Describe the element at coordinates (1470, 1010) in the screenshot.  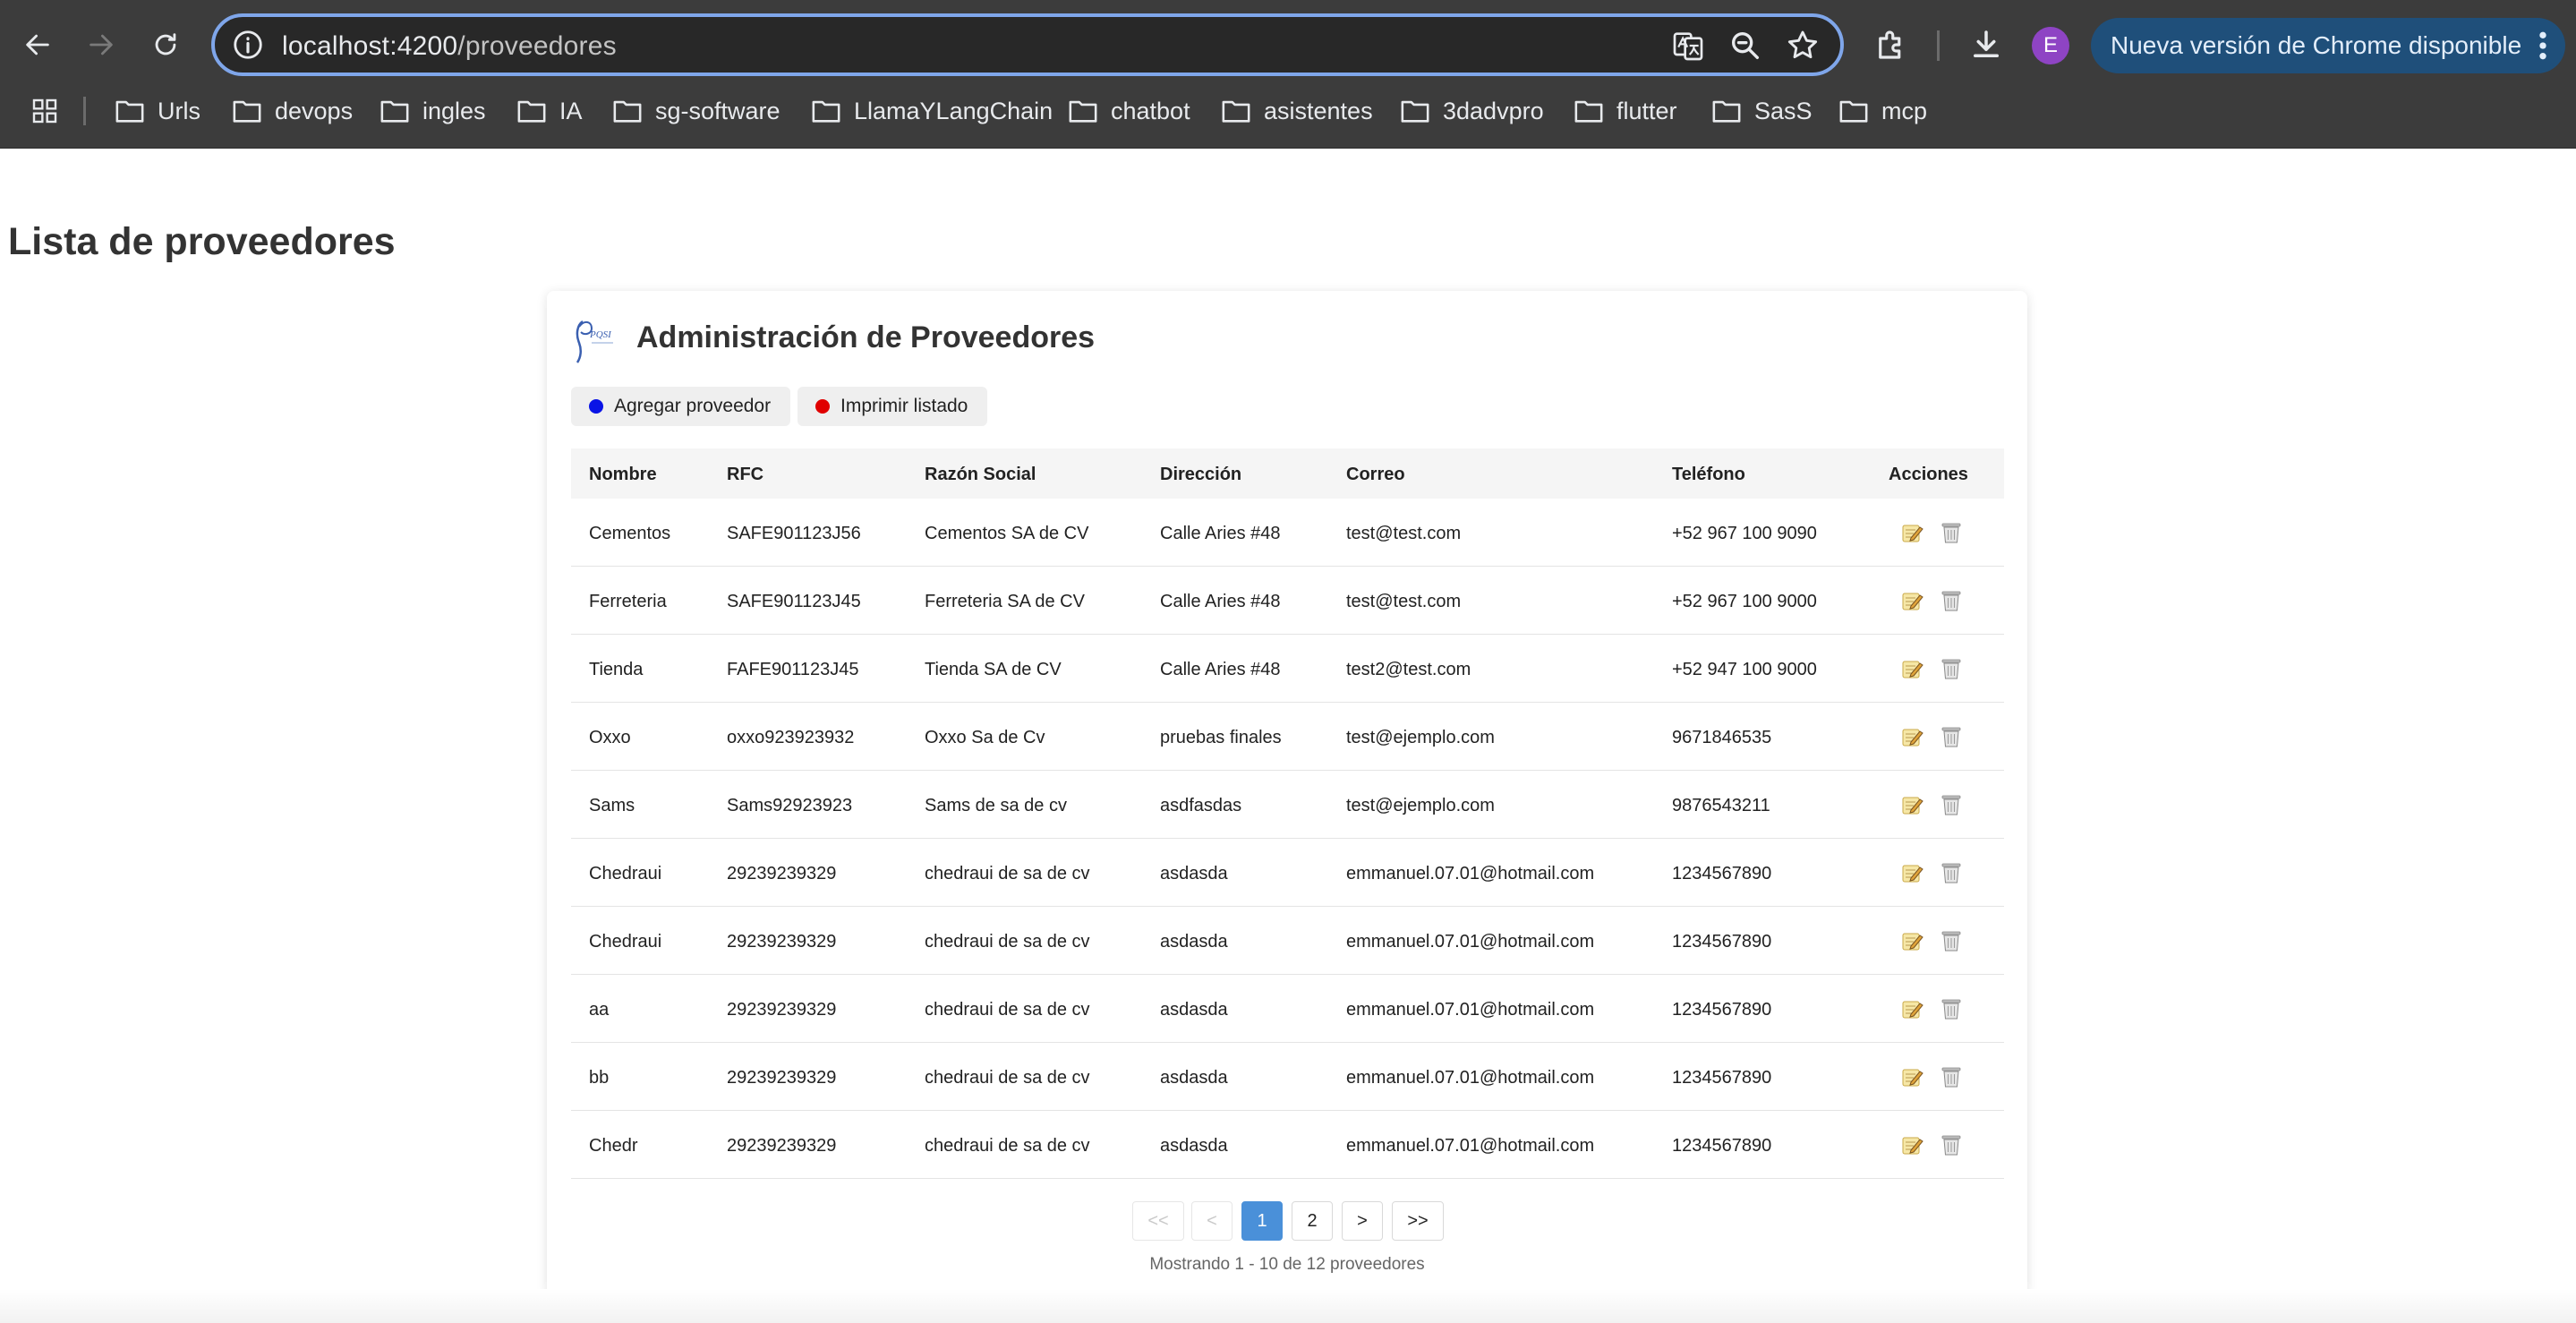
I see `cell-correo: emmanuel.07.01@hotmail.com` at that location.